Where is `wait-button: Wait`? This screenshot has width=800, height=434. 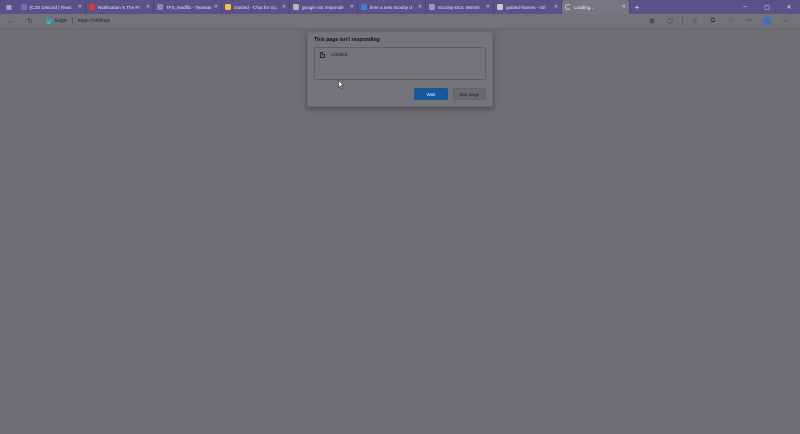 wait-button: Wait is located at coordinates (431, 94).